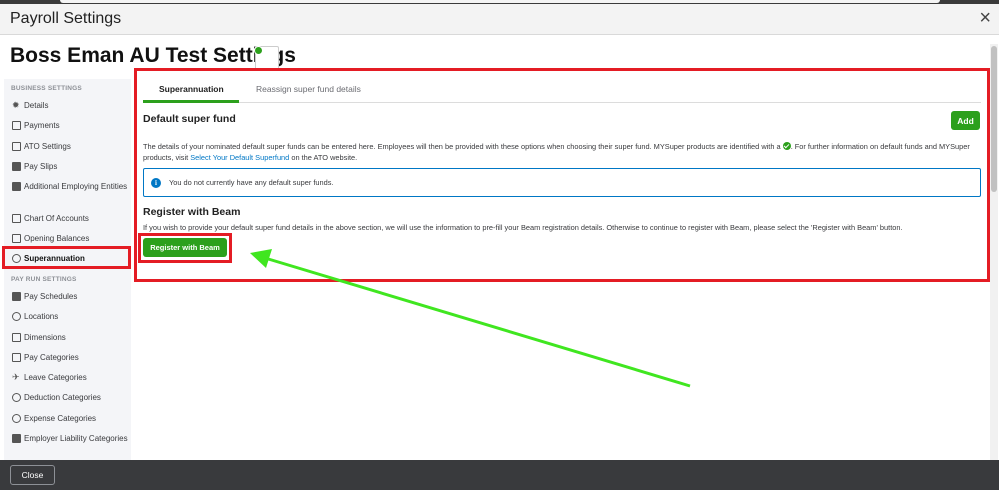 The width and height of the screenshot is (999, 490). Describe the element at coordinates (44, 279) in the screenshot. I see `sidebar-section-payrun: PAY RUN SETTINGS` at that location.